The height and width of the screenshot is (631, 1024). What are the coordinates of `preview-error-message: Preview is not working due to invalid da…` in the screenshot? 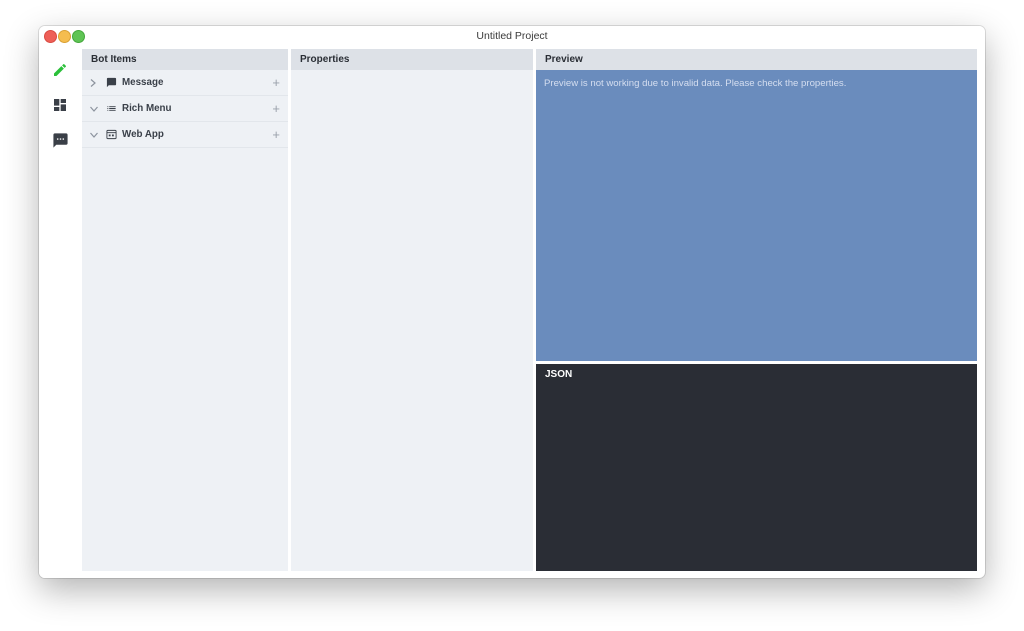 It's located at (695, 83).